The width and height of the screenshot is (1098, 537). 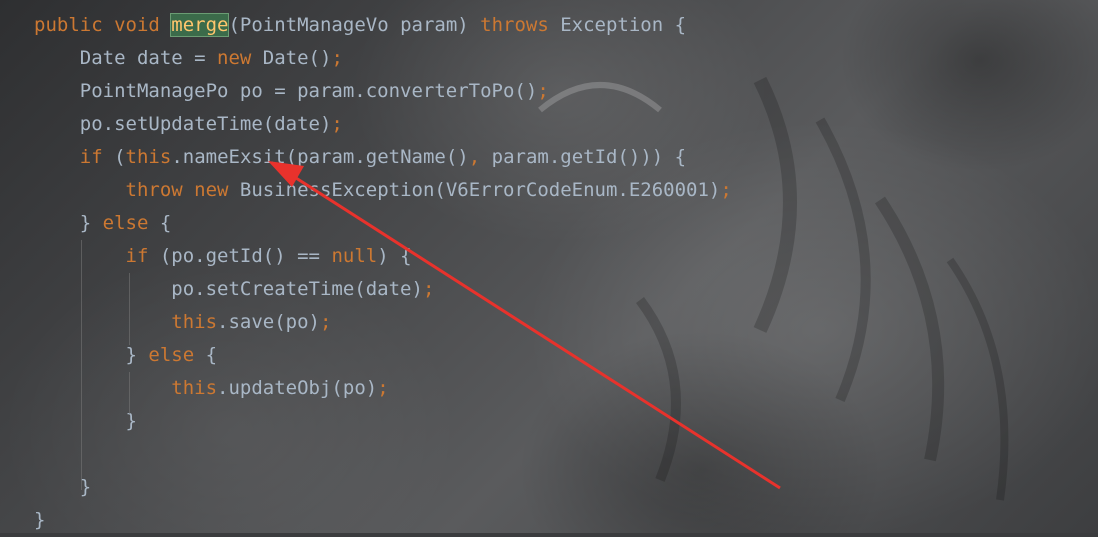 What do you see at coordinates (286, 174) in the screenshot?
I see `arrow-head` at bounding box center [286, 174].